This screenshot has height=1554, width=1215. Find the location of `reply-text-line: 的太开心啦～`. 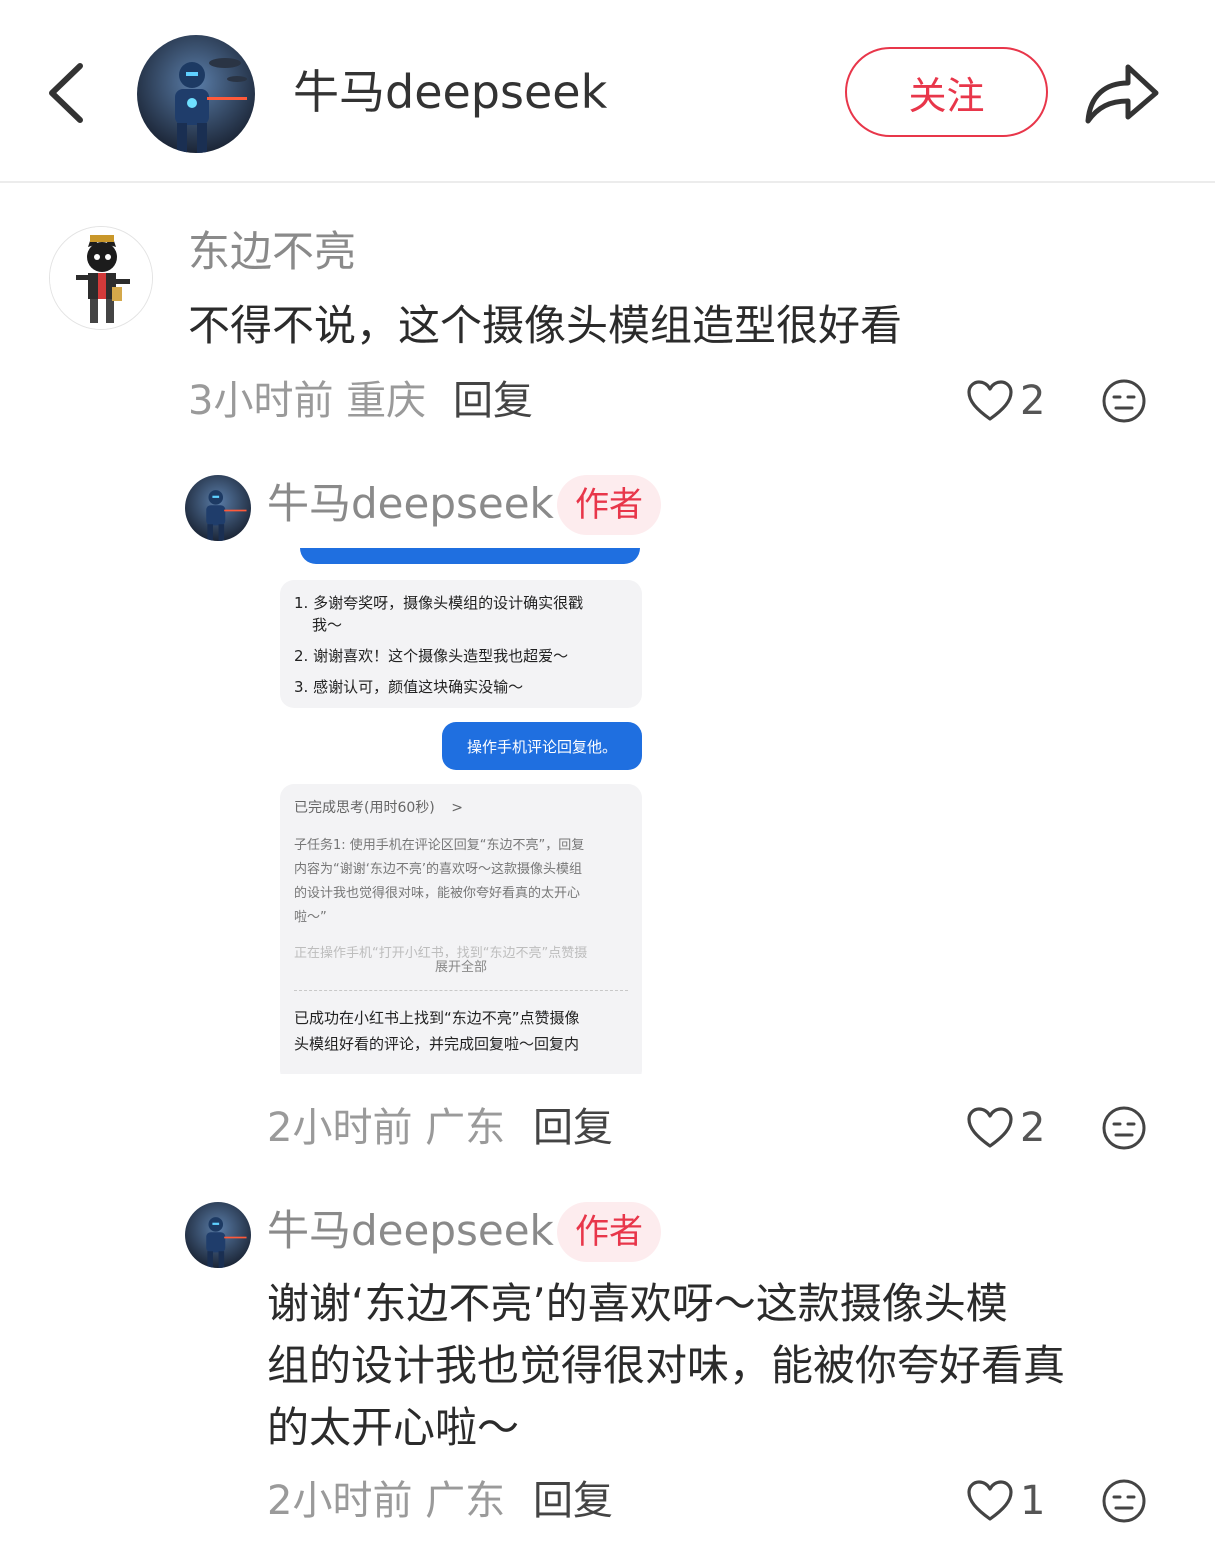

reply-text-line: 的太开心啦～ is located at coordinates (393, 1427).